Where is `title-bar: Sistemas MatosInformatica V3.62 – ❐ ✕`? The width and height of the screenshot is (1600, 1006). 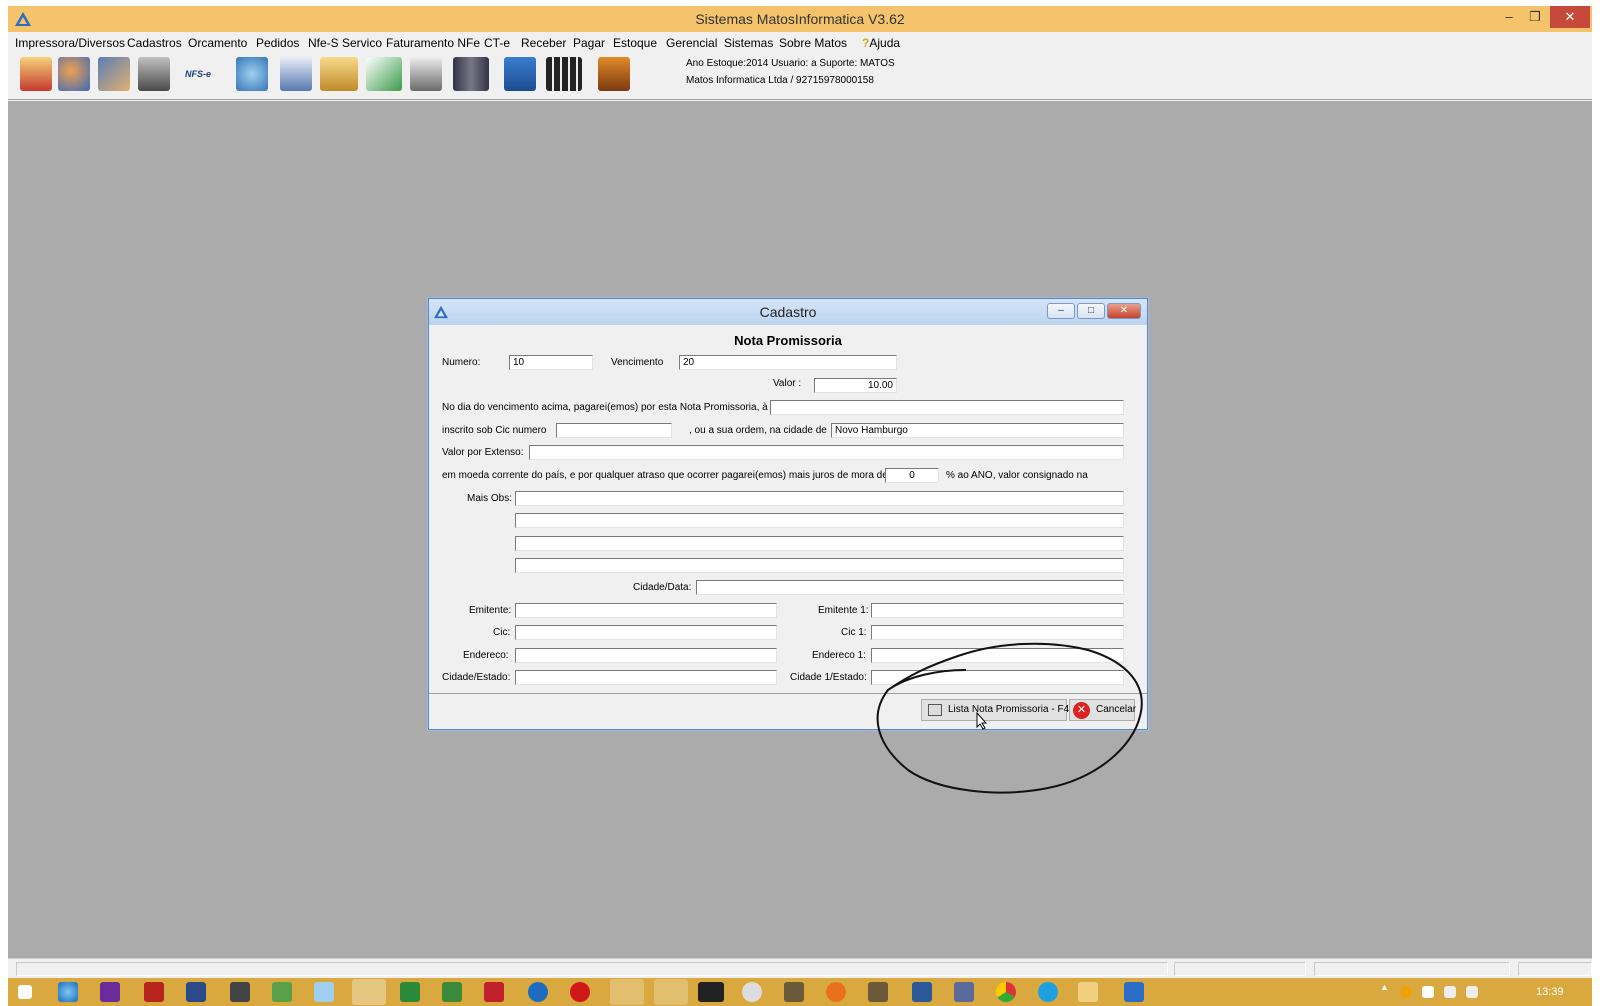
title-bar: Sistemas MatosInformatica V3.62 – ❐ ✕ is located at coordinates (800, 19).